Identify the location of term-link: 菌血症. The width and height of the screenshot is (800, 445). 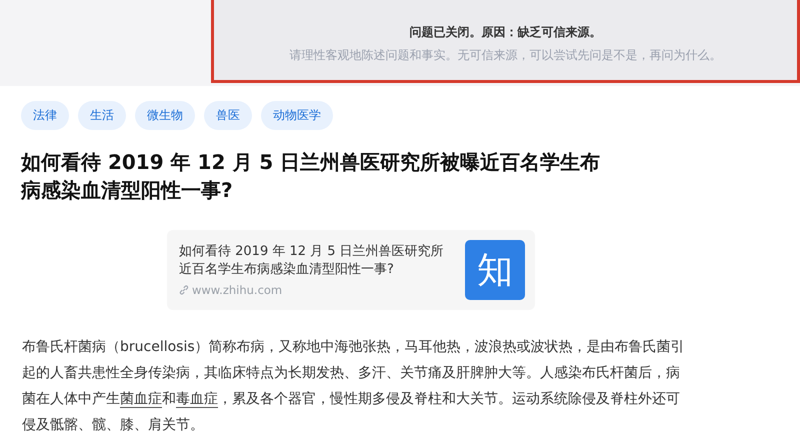
(141, 399).